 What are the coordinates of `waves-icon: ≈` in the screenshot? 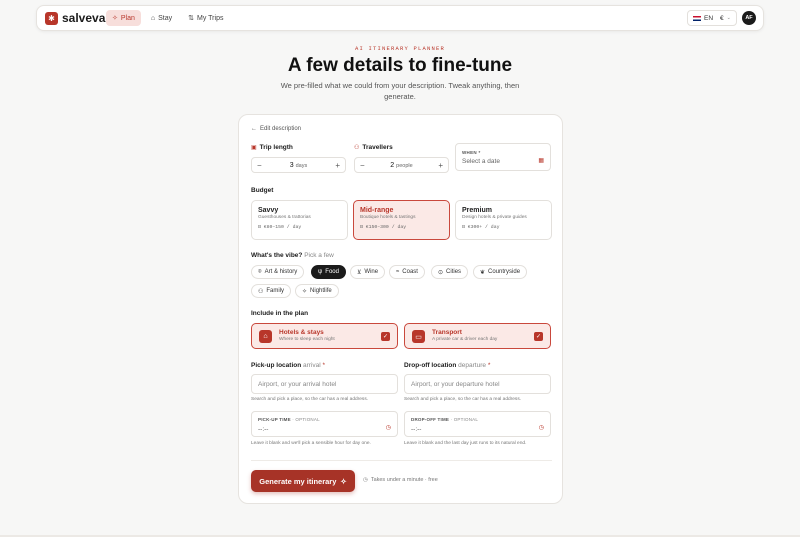 It's located at (398, 272).